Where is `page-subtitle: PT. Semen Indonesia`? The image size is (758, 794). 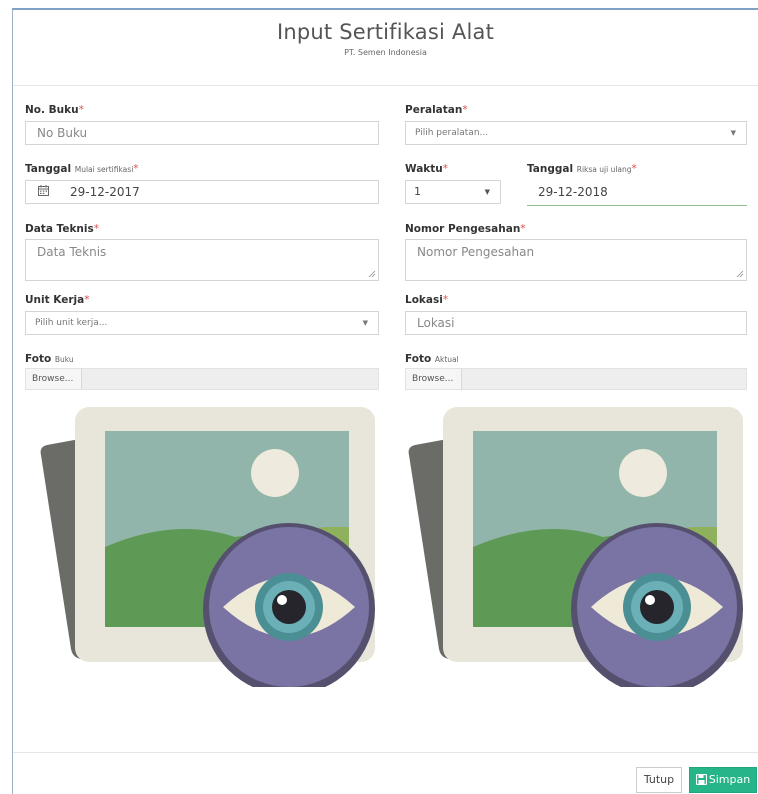
page-subtitle: PT. Semen Indonesia is located at coordinates (385, 52).